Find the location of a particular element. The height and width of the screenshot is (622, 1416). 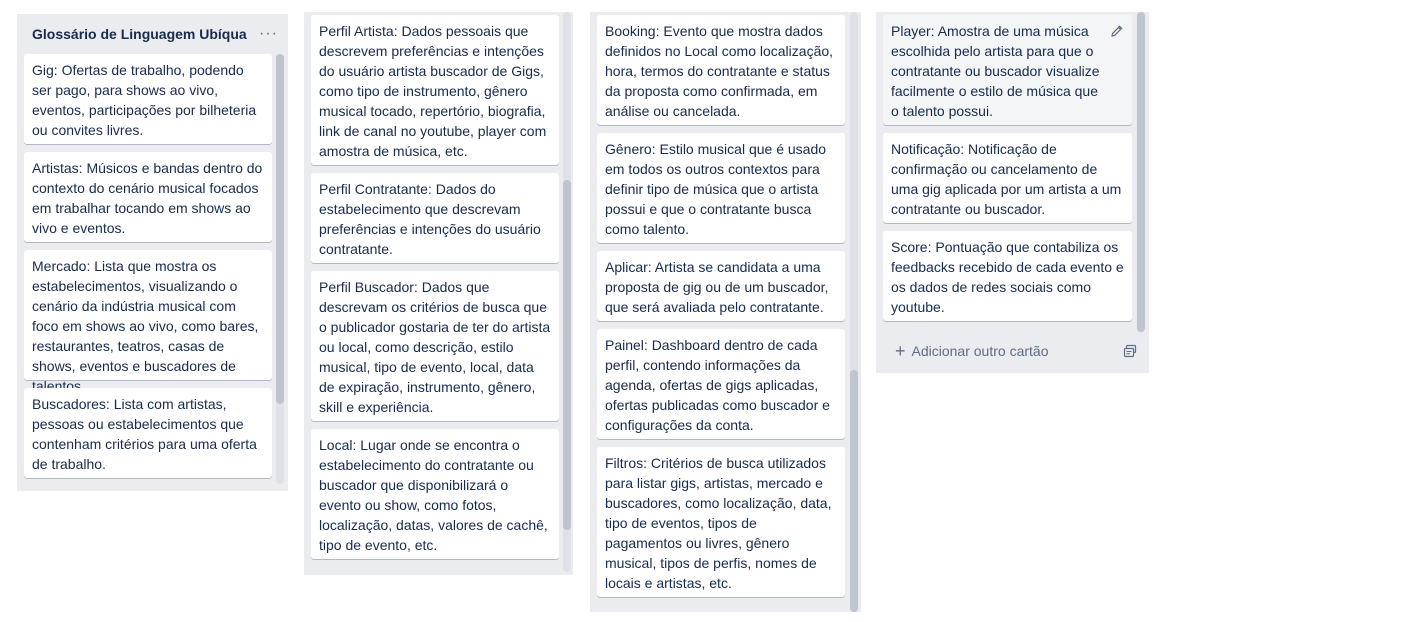

list-title: Glossário de Linguagem Ubíqua is located at coordinates (139, 34).